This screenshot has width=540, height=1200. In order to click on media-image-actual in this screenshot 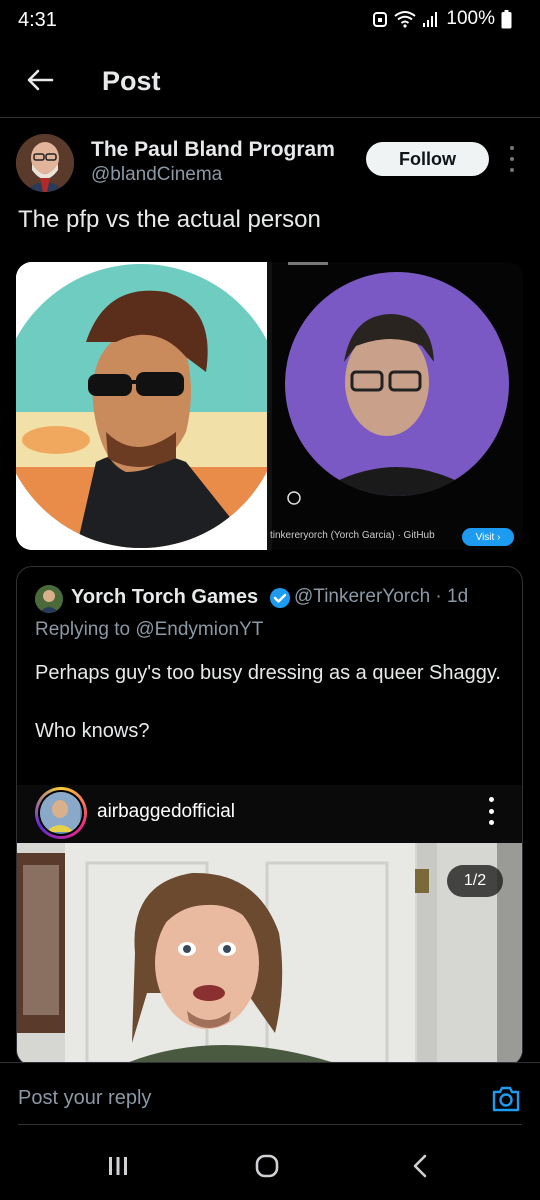, I will do `click(397, 406)`.